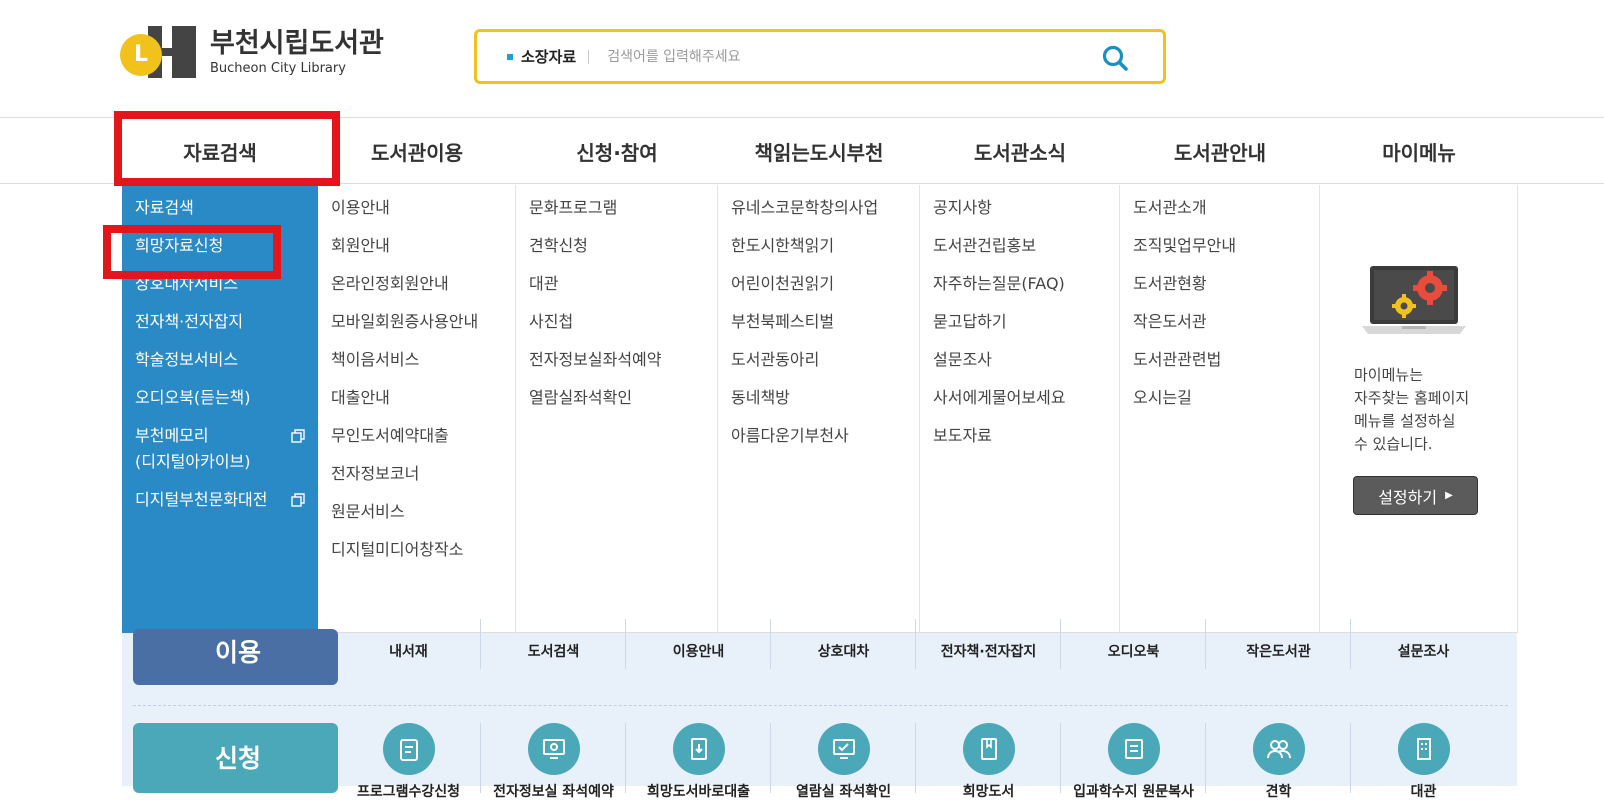 The image size is (1604, 801). I want to click on library-logo: L 부천시립도서관 Bucheon City Library, so click(252, 53).